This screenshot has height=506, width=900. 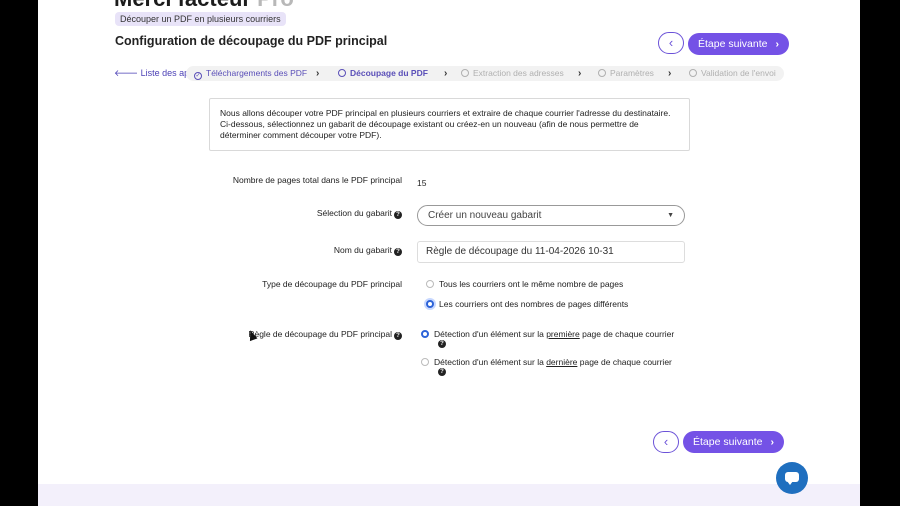 What do you see at coordinates (632, 73) in the screenshot?
I see `step-label: Paramètres` at bounding box center [632, 73].